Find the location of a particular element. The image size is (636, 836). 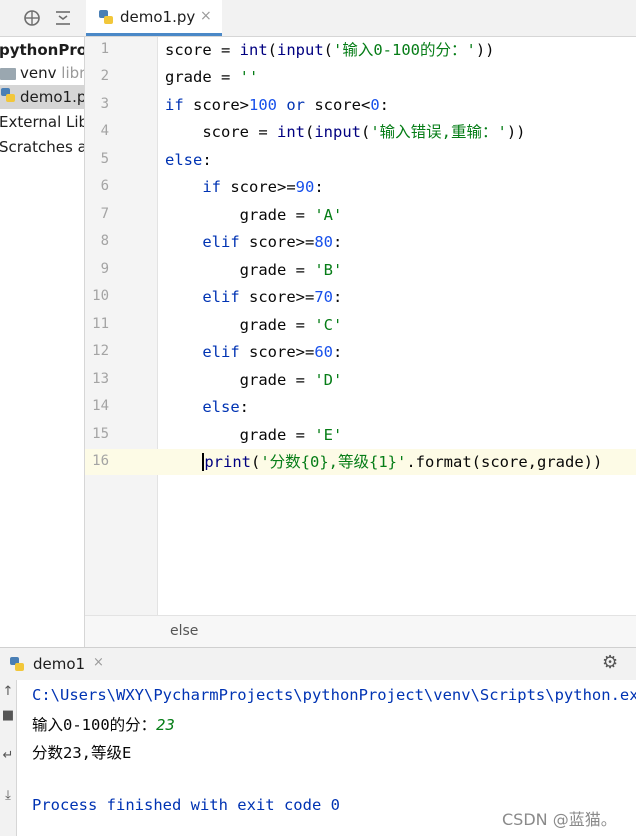

tree-item-label: pythonProj is located at coordinates (42, 50).